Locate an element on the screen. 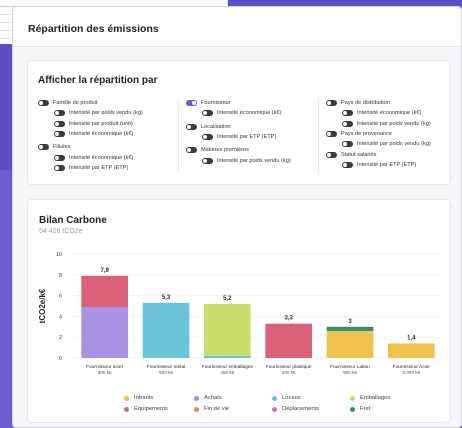 The height and width of the screenshot is (428, 462). legend-label: Équipements is located at coordinates (151, 409).